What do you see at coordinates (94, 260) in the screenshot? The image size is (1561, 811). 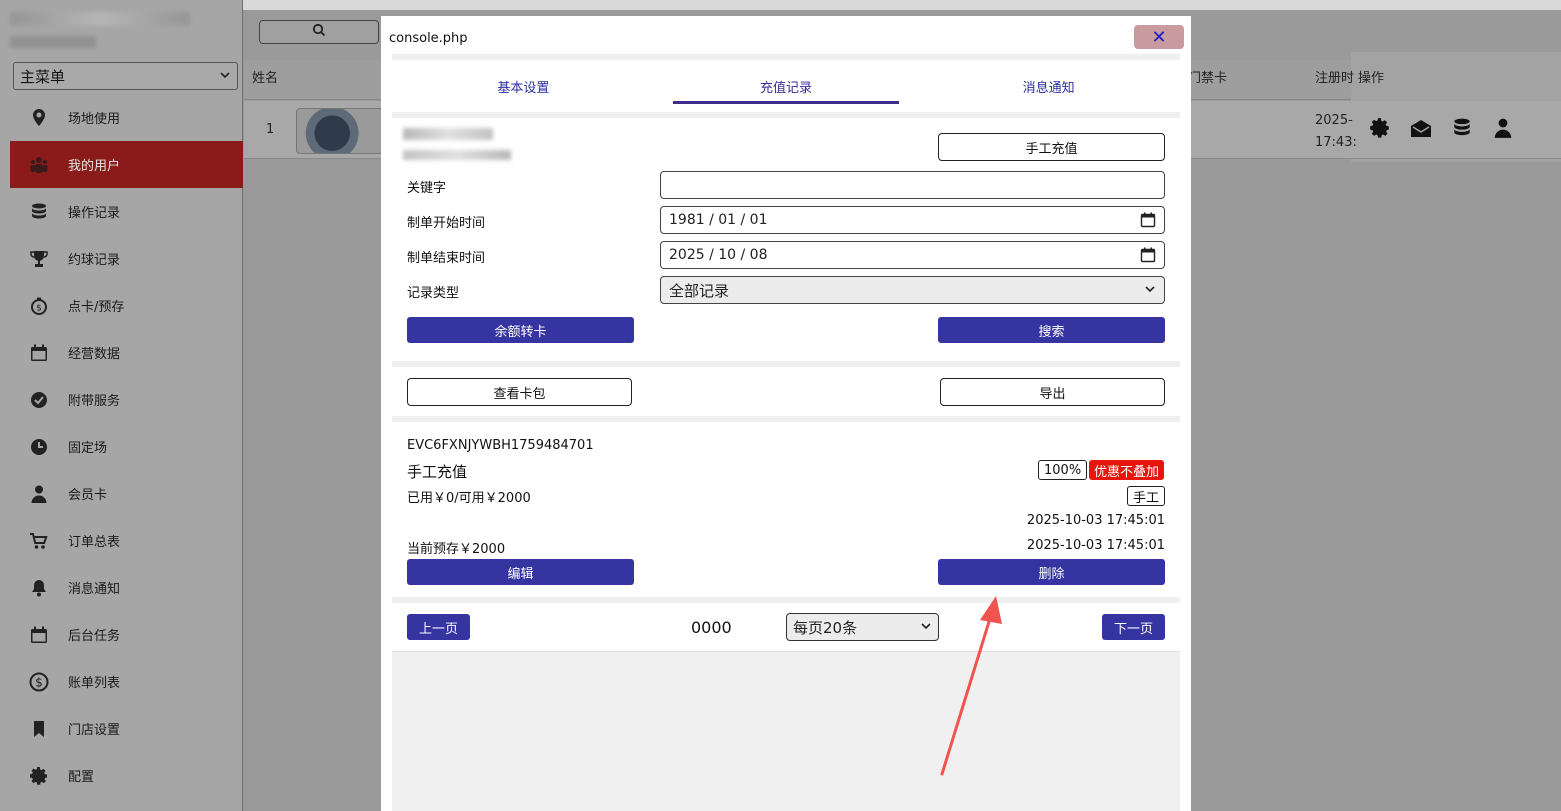 I see `sidebar-item-label: 约球记录` at bounding box center [94, 260].